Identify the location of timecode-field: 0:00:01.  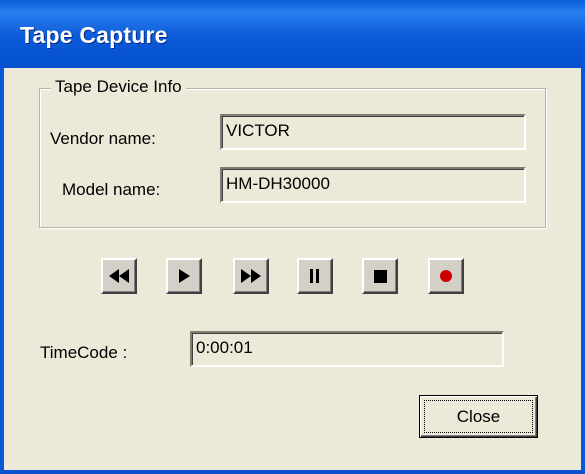
(347, 349).